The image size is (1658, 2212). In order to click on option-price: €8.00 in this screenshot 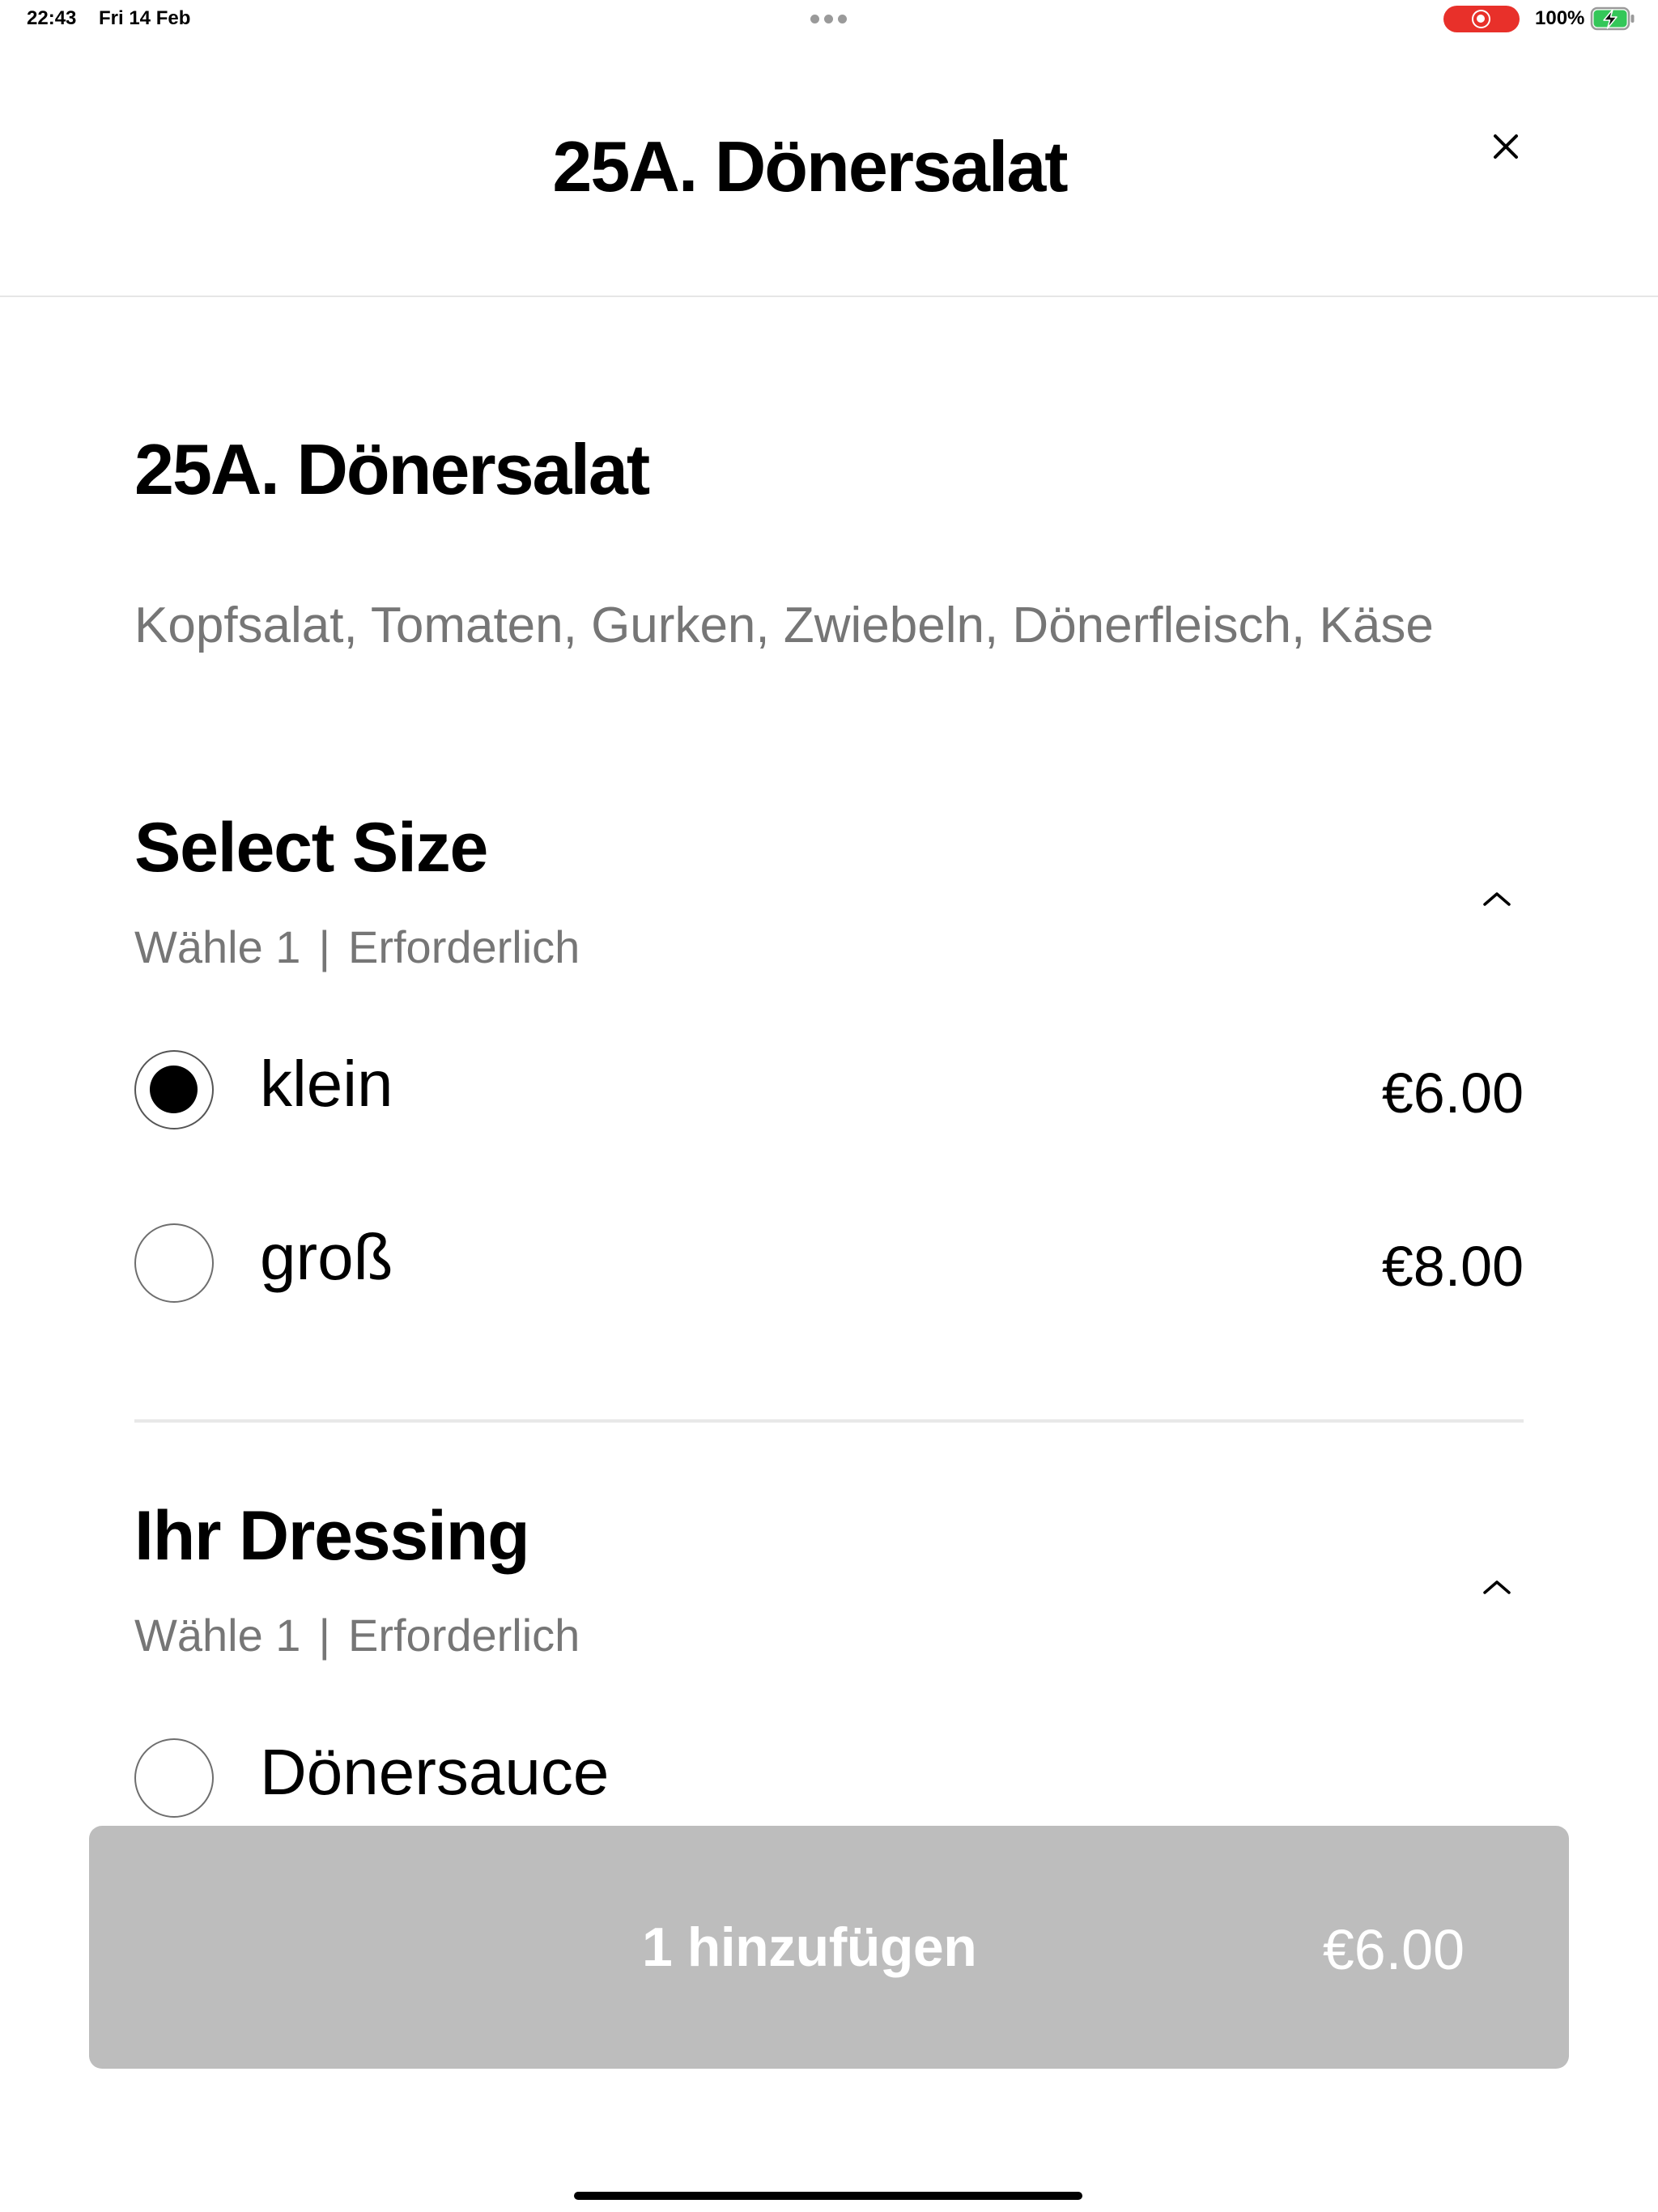, I will do `click(1452, 1266)`.